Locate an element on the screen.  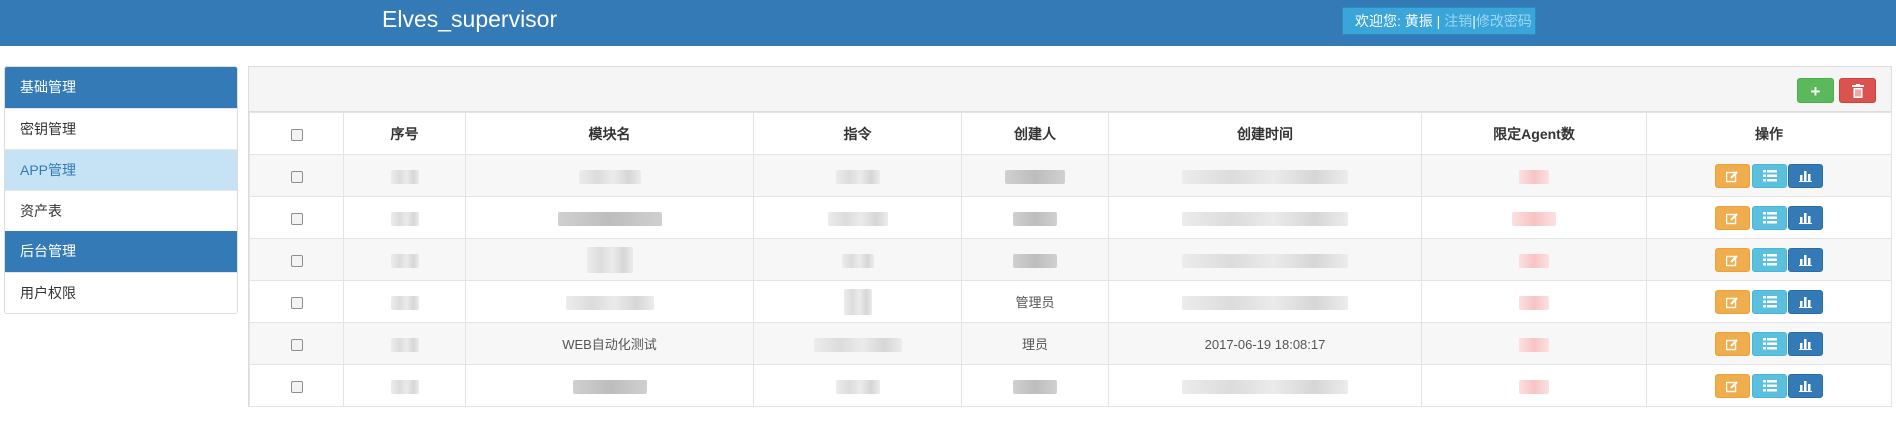
add-button: + is located at coordinates (1815, 90).